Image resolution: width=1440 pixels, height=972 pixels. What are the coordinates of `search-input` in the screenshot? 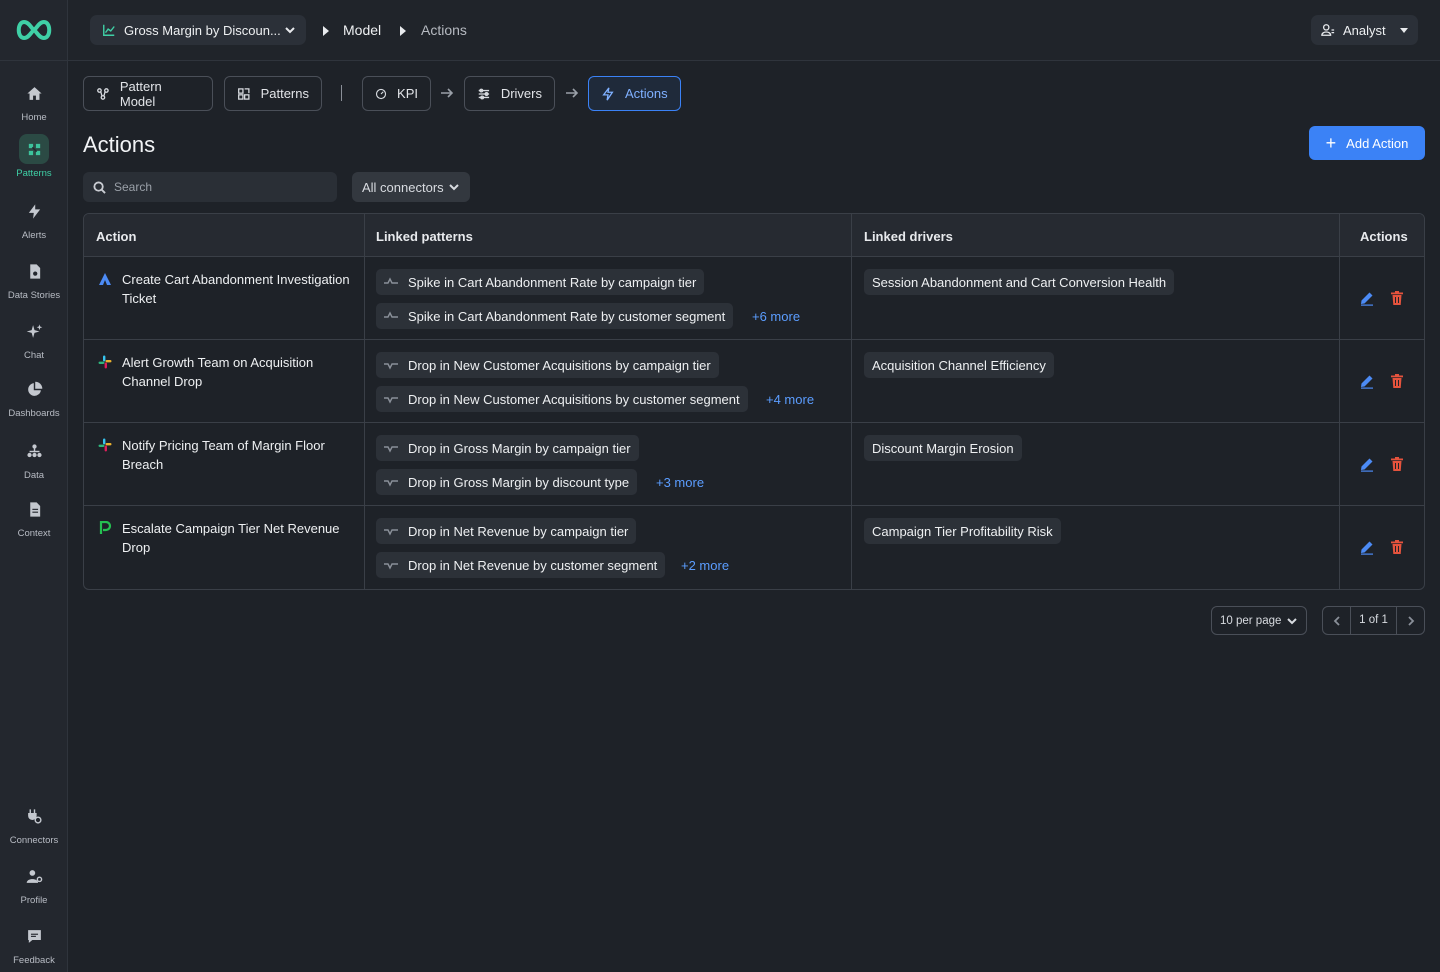 It's located at (214, 187).